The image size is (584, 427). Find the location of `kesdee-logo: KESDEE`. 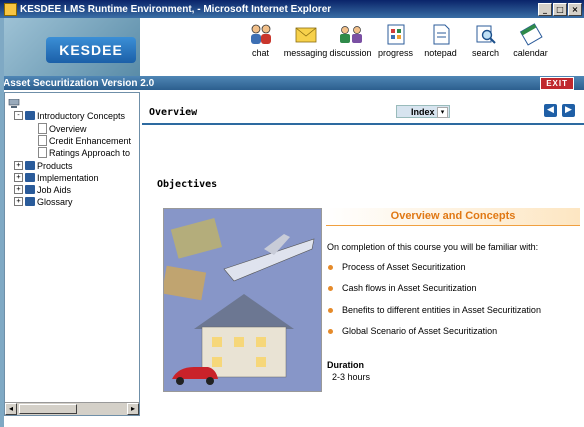

kesdee-logo: KESDEE is located at coordinates (91, 50).